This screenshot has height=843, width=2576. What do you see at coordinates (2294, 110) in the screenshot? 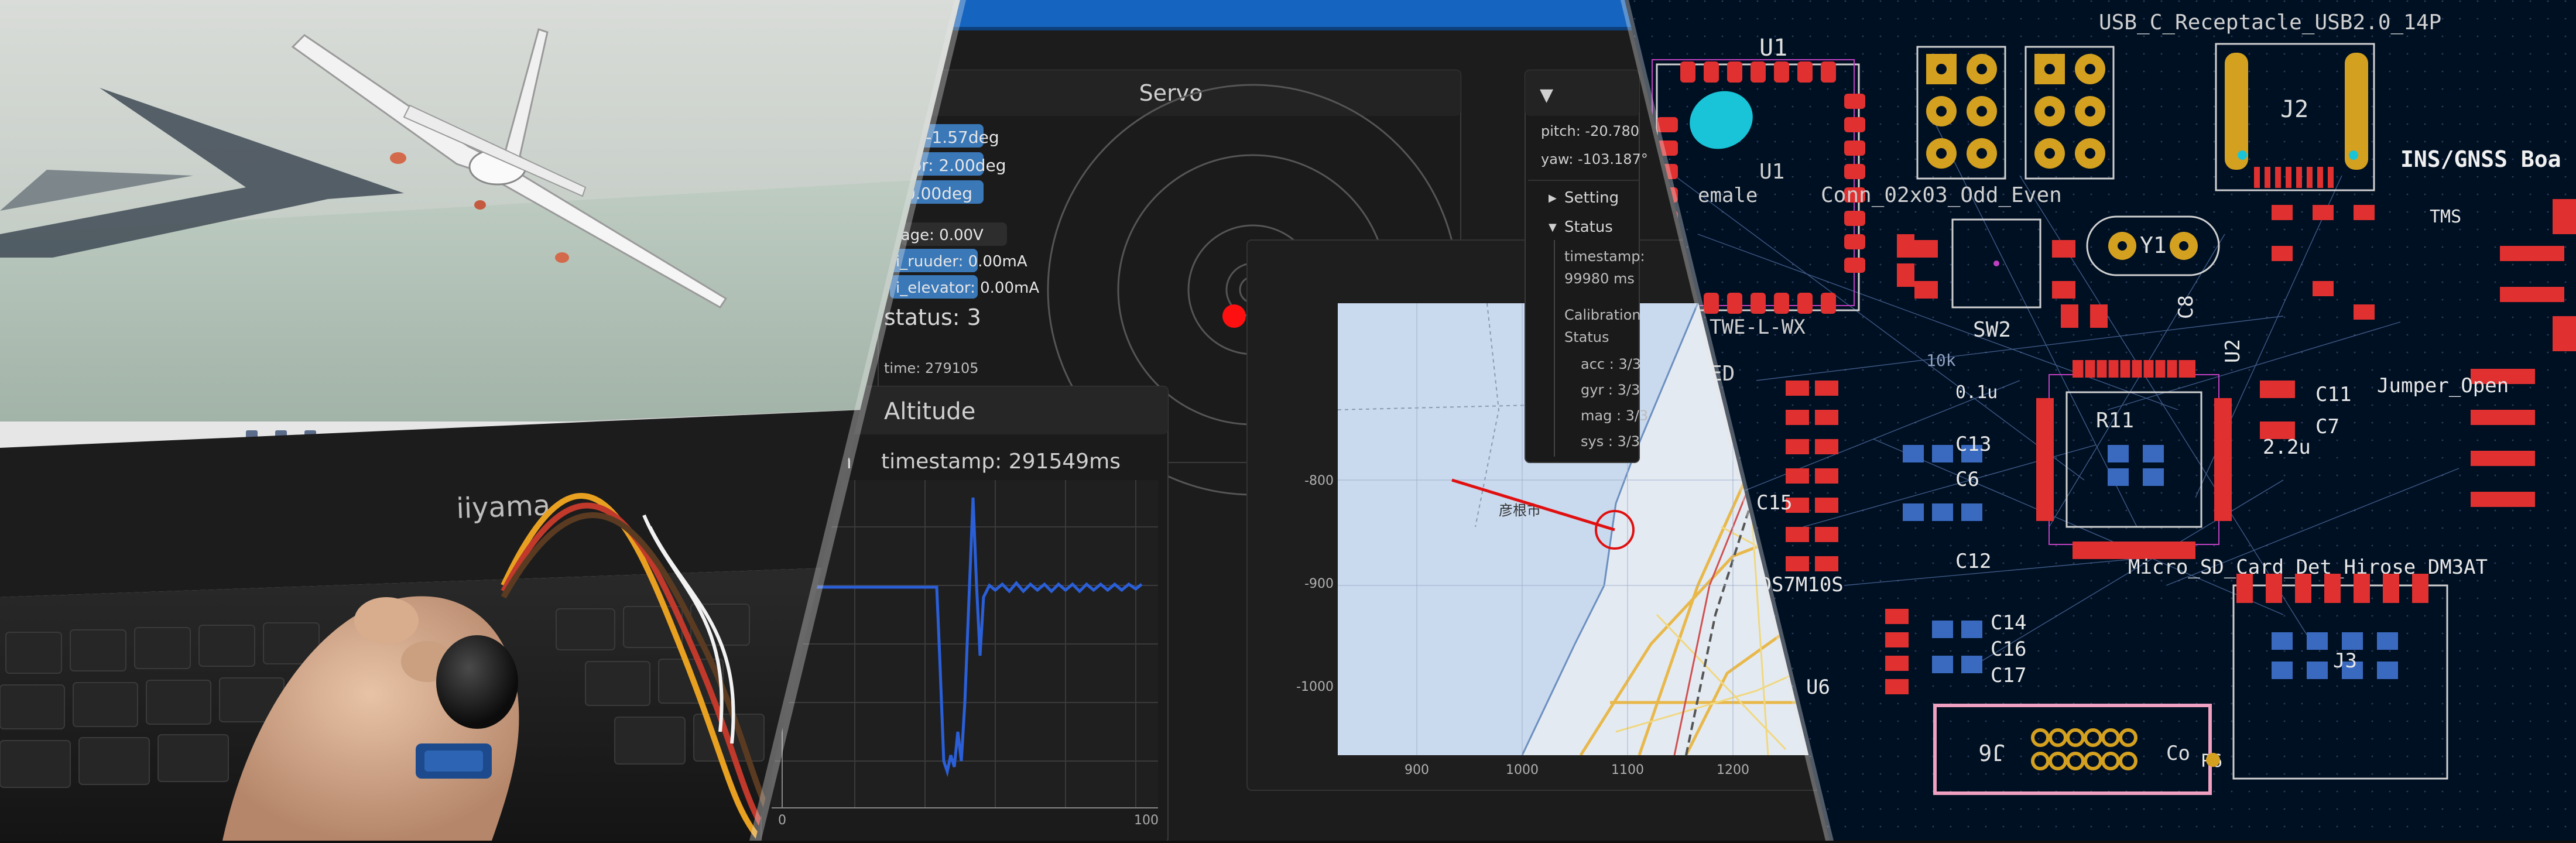
I see `j2-label: J2` at bounding box center [2294, 110].